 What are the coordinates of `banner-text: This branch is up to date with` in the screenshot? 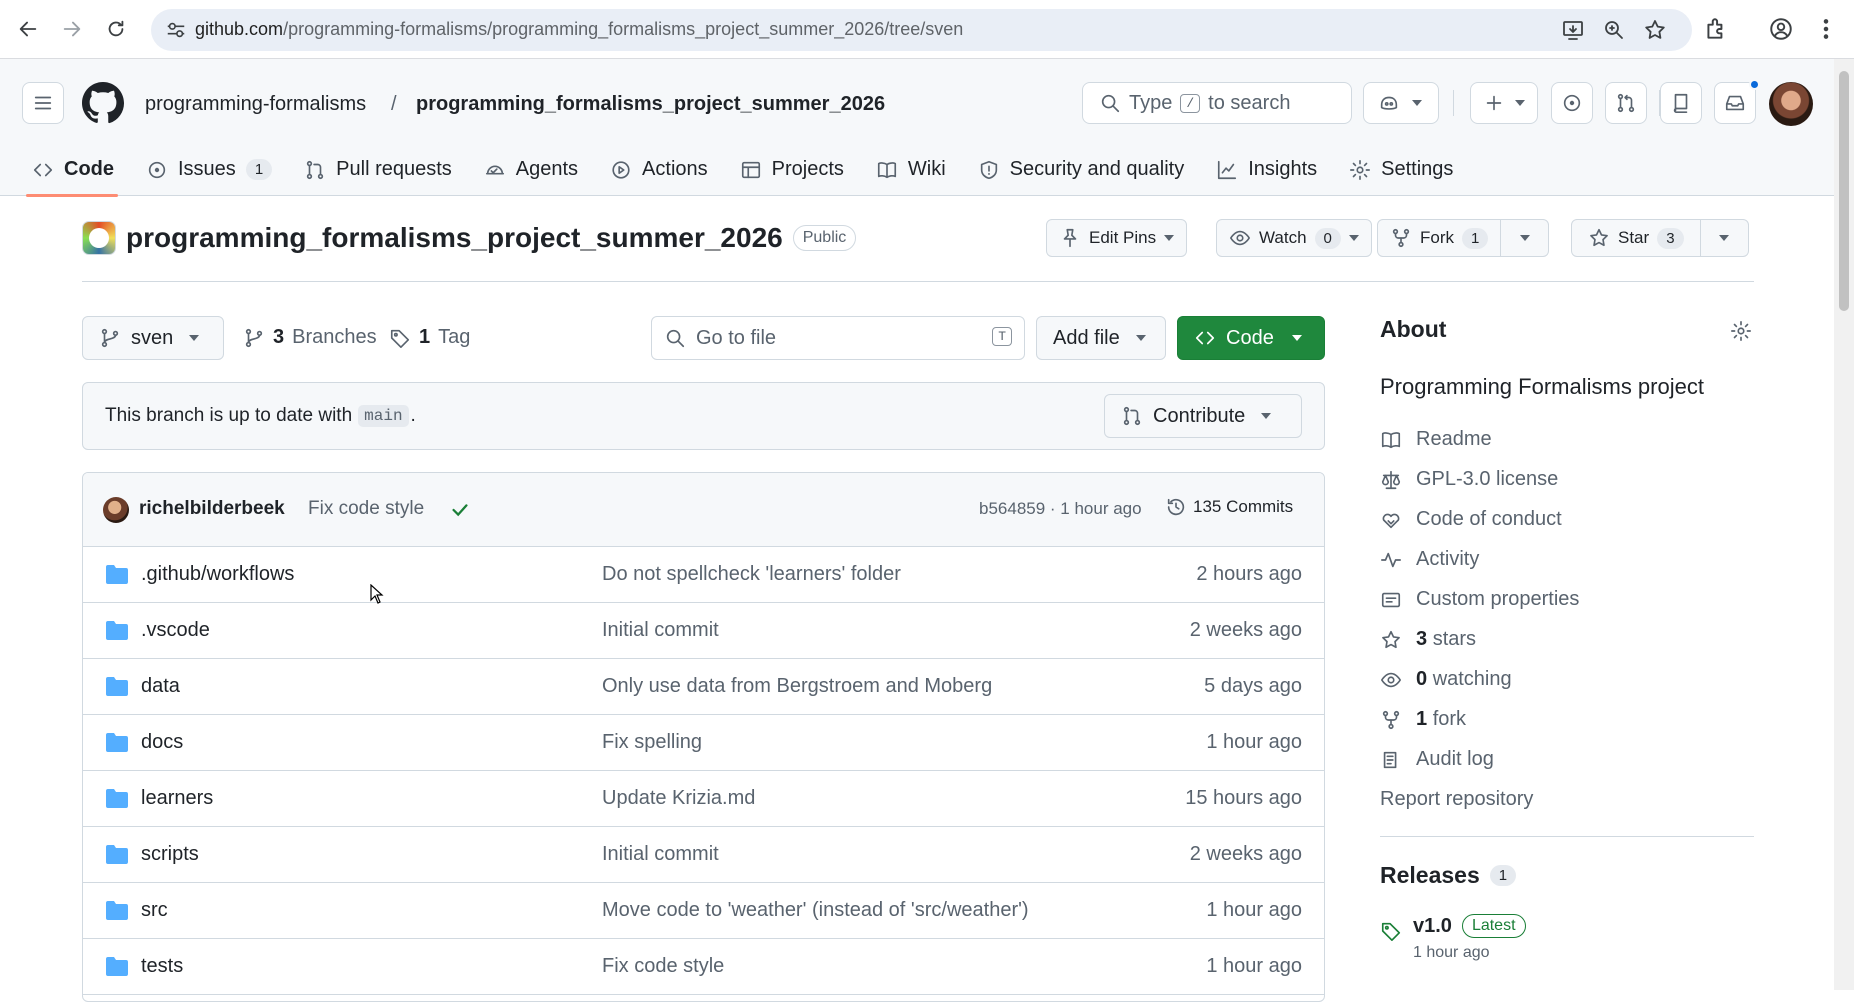 It's located at (229, 415).